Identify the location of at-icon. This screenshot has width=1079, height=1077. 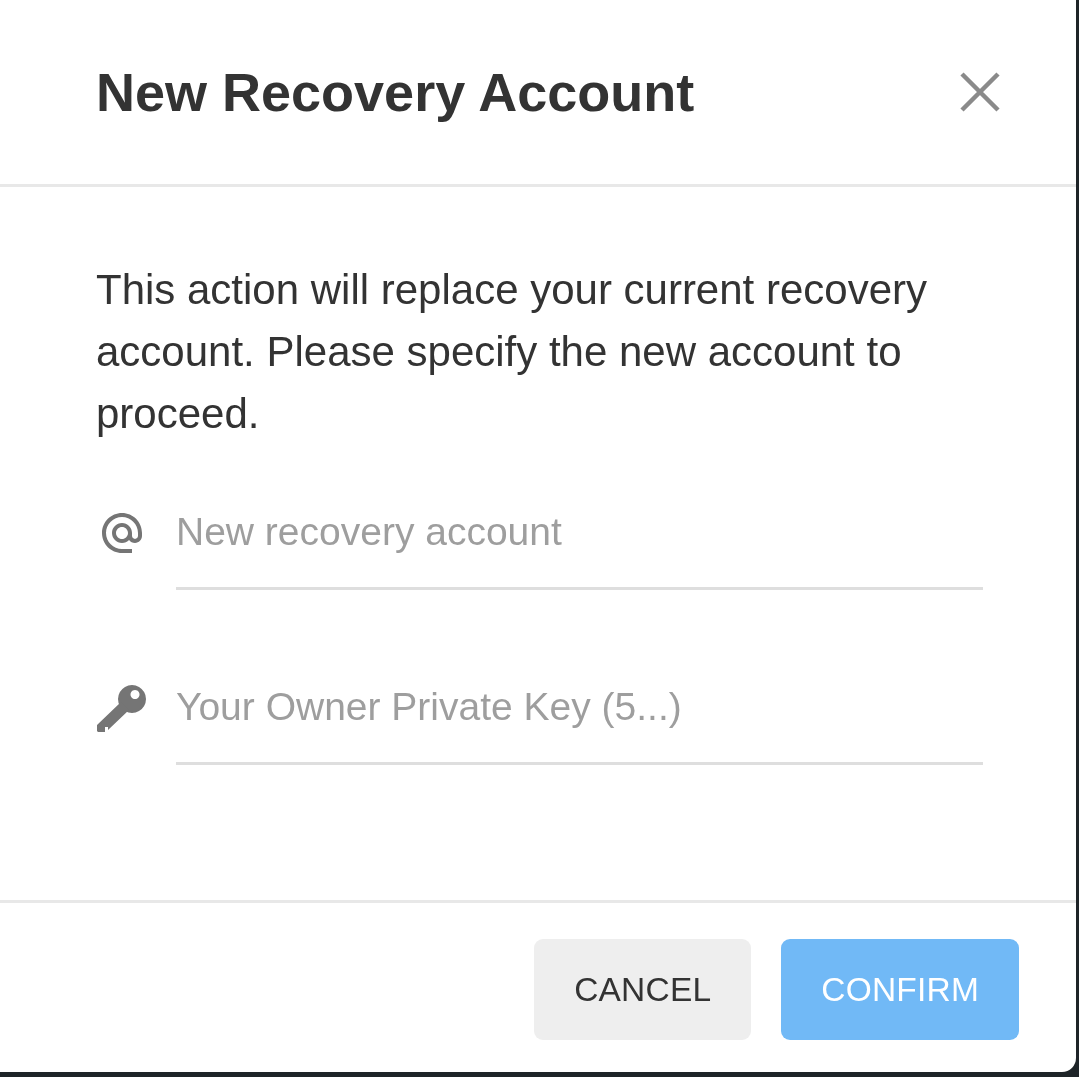
(122, 533).